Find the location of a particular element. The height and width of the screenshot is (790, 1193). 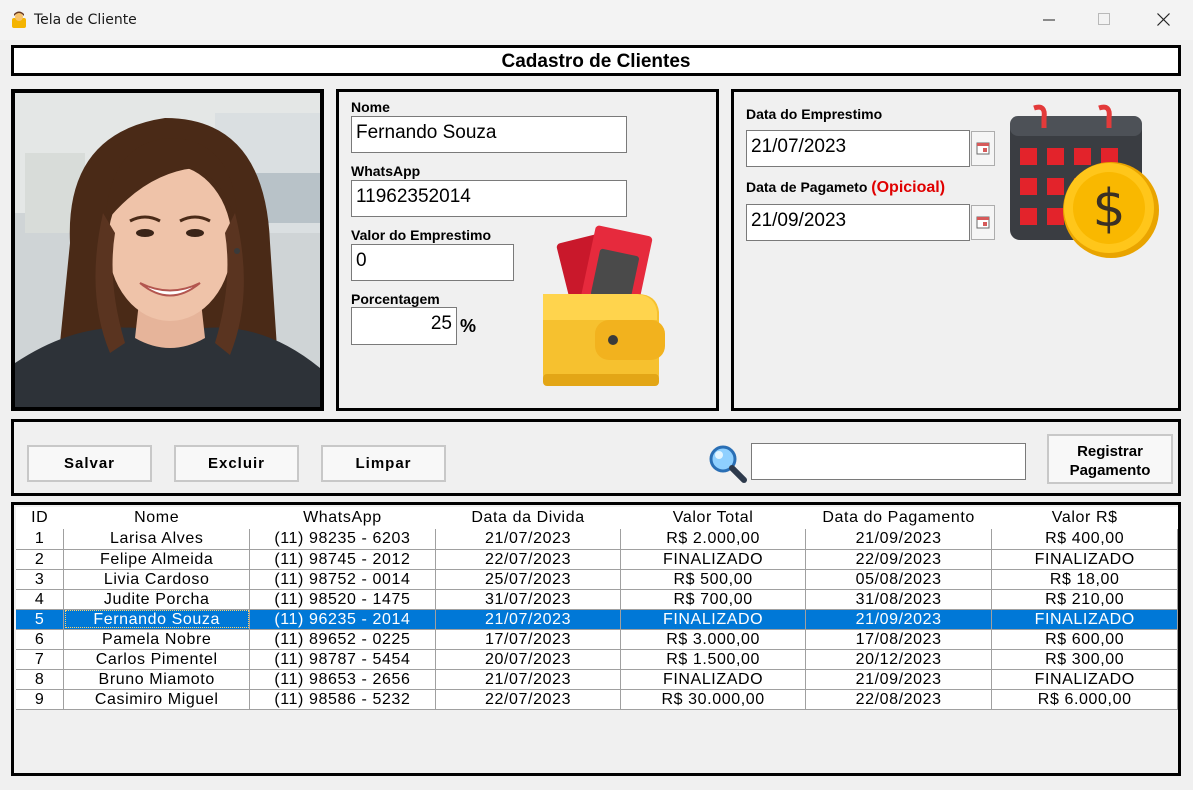

table-cell: 17/07/2023 is located at coordinates (528, 639).